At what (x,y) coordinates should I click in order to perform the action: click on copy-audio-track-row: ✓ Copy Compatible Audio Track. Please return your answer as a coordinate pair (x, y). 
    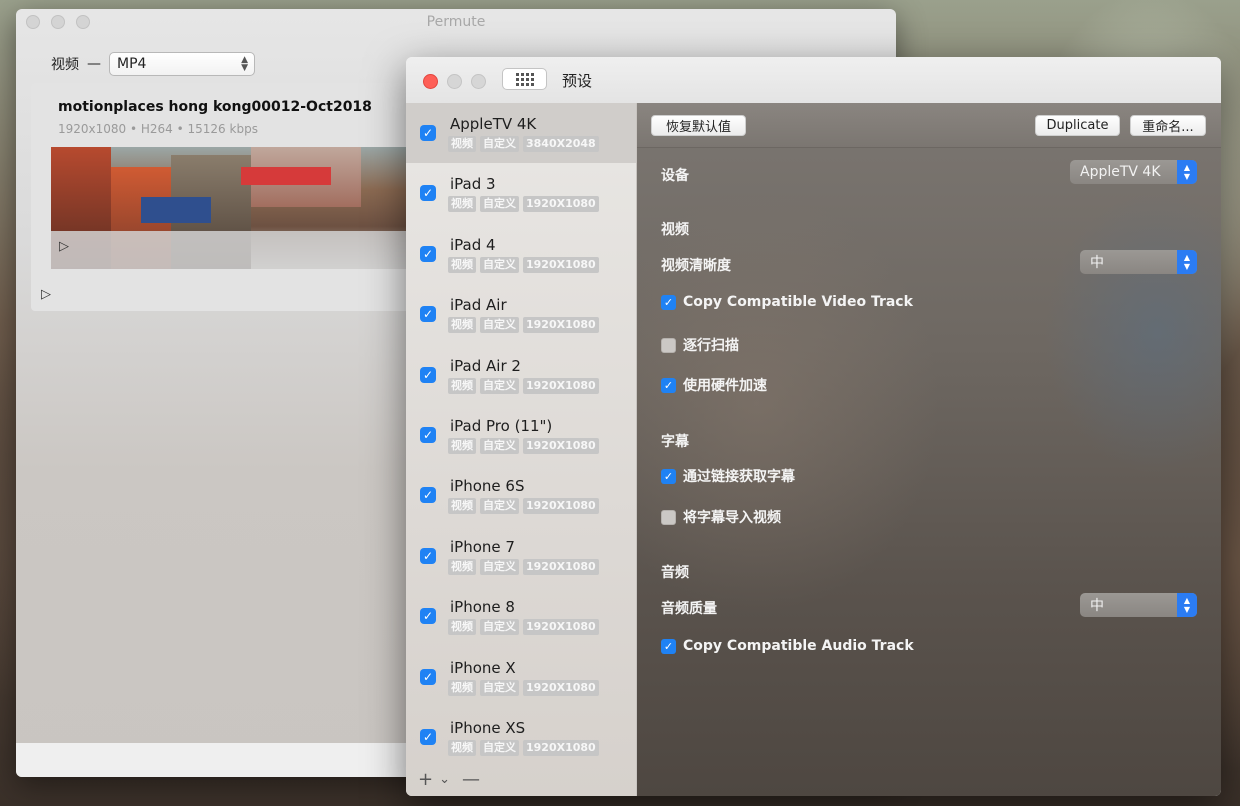
    Looking at the image, I should click on (787, 646).